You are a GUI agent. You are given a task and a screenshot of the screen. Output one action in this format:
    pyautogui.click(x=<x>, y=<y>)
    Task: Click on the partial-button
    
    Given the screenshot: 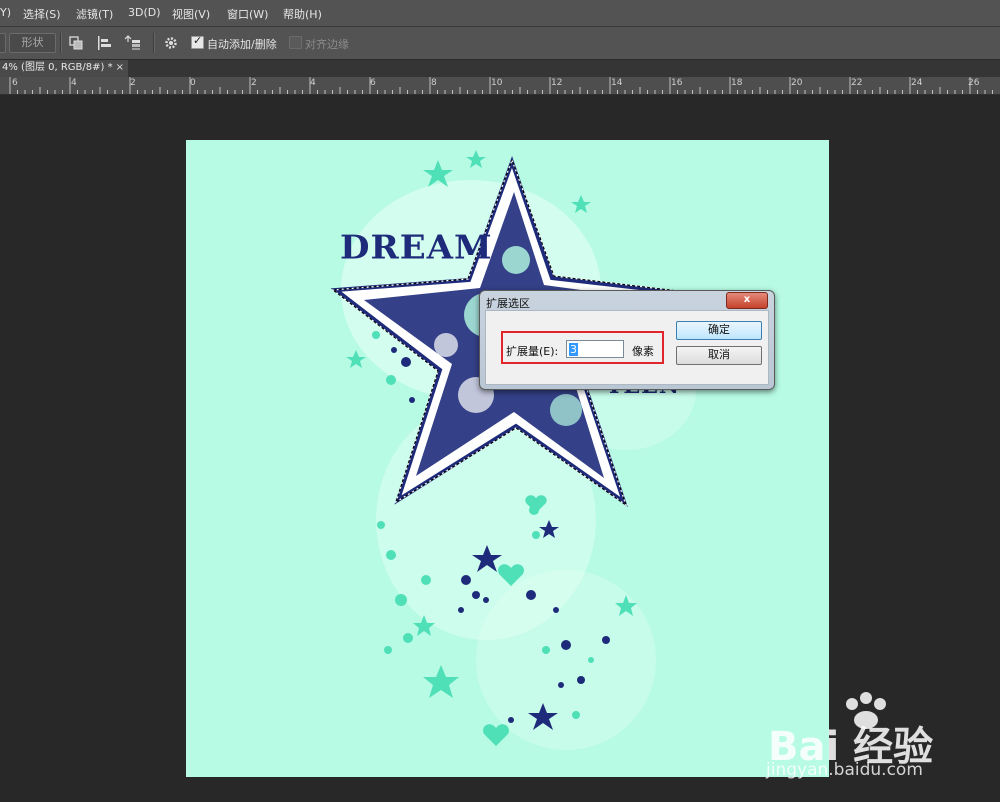 What is the action you would take?
    pyautogui.click(x=3, y=43)
    